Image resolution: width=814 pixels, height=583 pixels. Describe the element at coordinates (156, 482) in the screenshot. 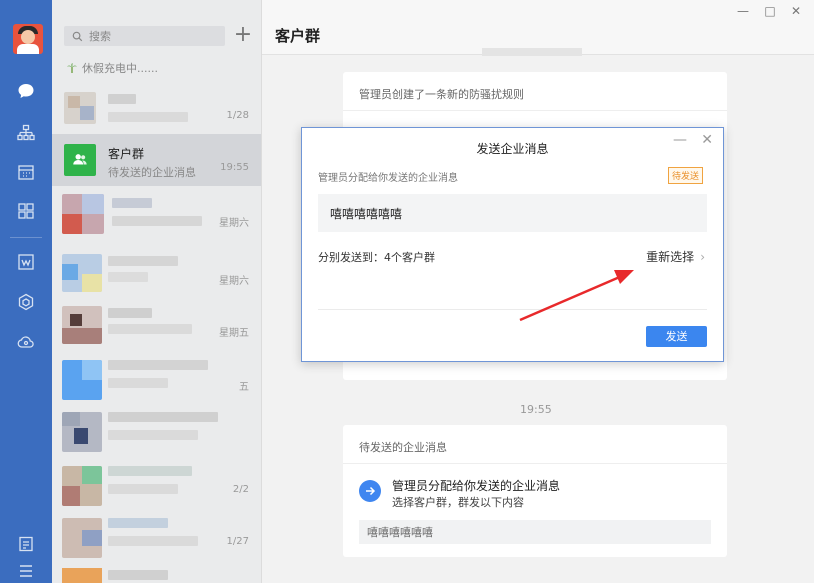

I see `list-item: 2/2` at that location.